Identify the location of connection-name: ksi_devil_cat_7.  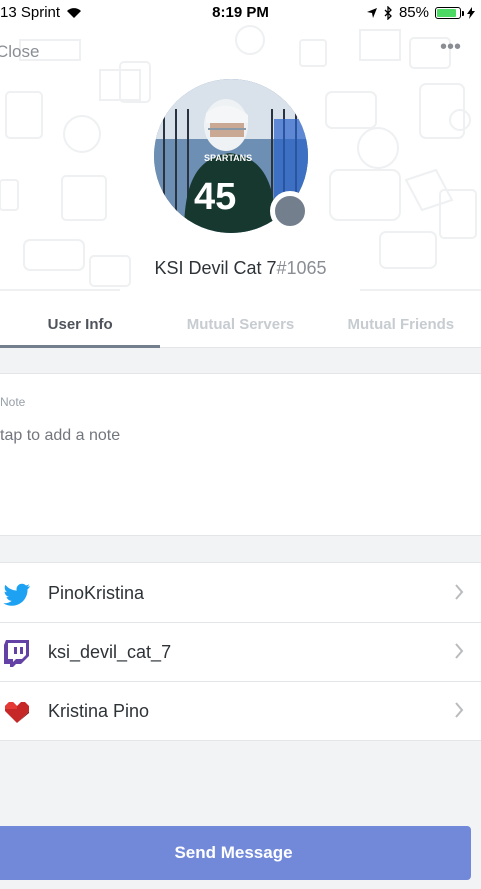
(110, 652).